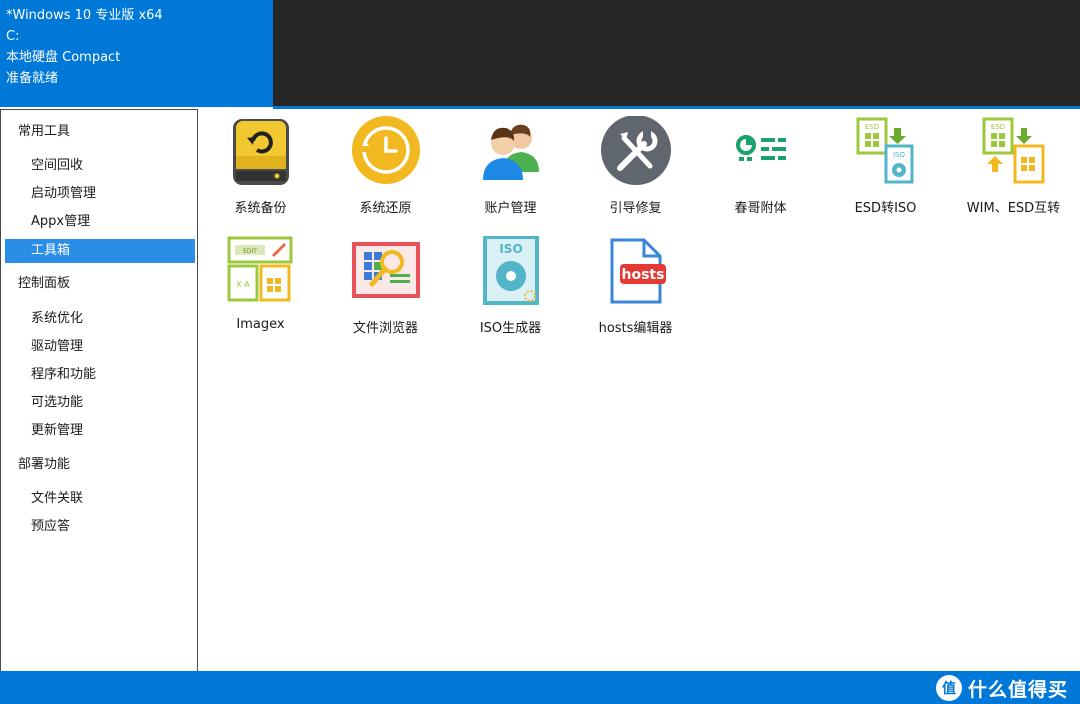 Image resolution: width=1080 pixels, height=704 pixels. I want to click on header-divider, so click(676, 107).